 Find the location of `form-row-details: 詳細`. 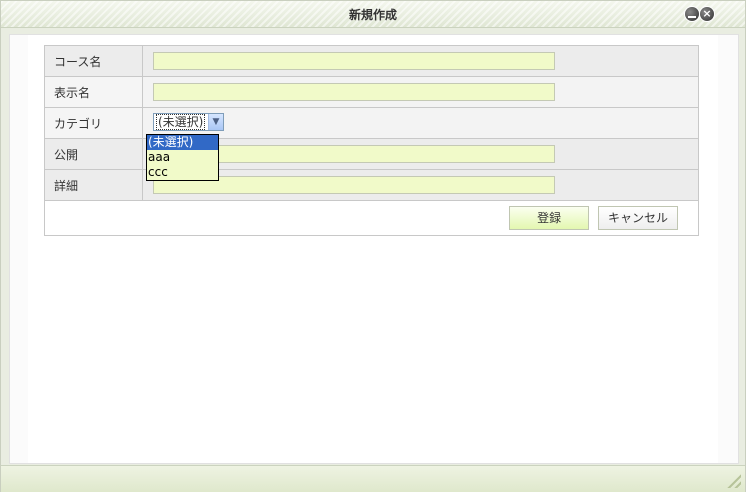

form-row-details: 詳細 is located at coordinates (371, 185).